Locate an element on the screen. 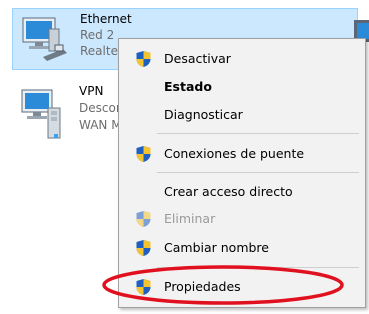 The height and width of the screenshot is (314, 369). menu-item-label: Desactivar is located at coordinates (197, 58).